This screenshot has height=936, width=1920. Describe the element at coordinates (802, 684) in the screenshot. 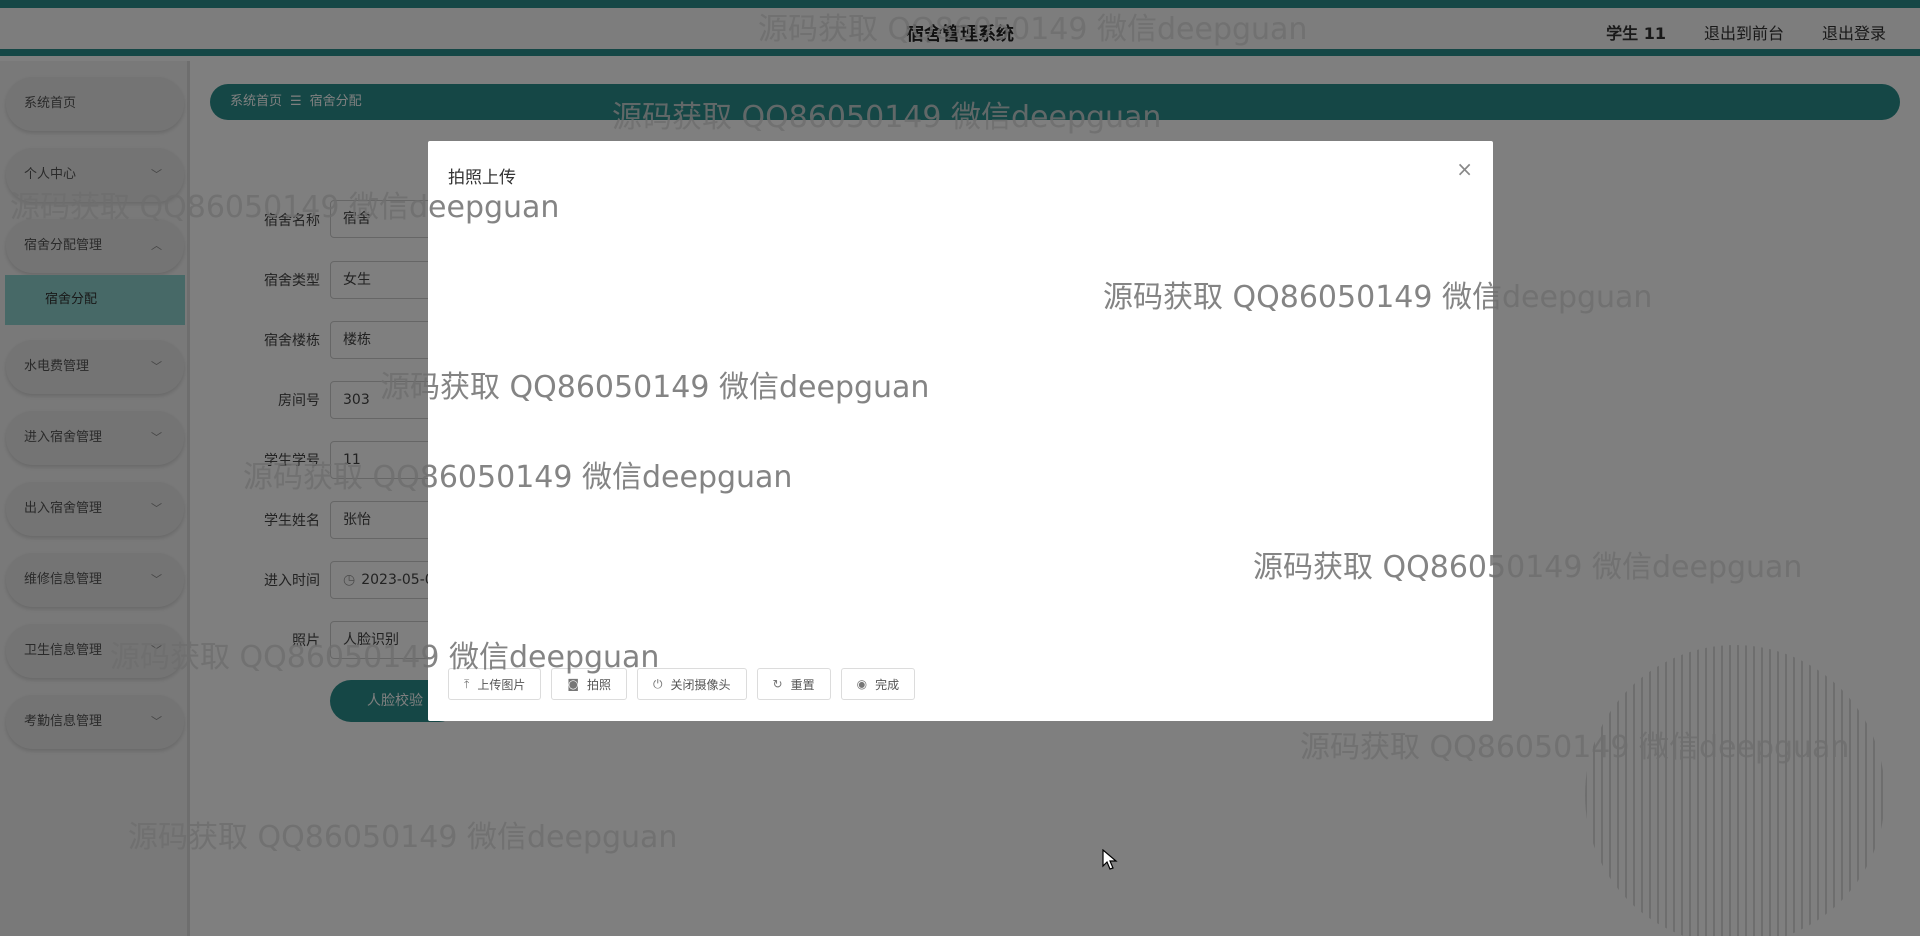

I see `reset-label: 重置` at that location.